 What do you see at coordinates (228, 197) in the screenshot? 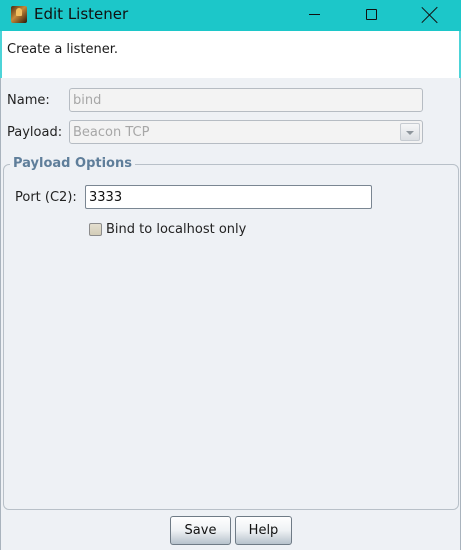
I see `port-input` at bounding box center [228, 197].